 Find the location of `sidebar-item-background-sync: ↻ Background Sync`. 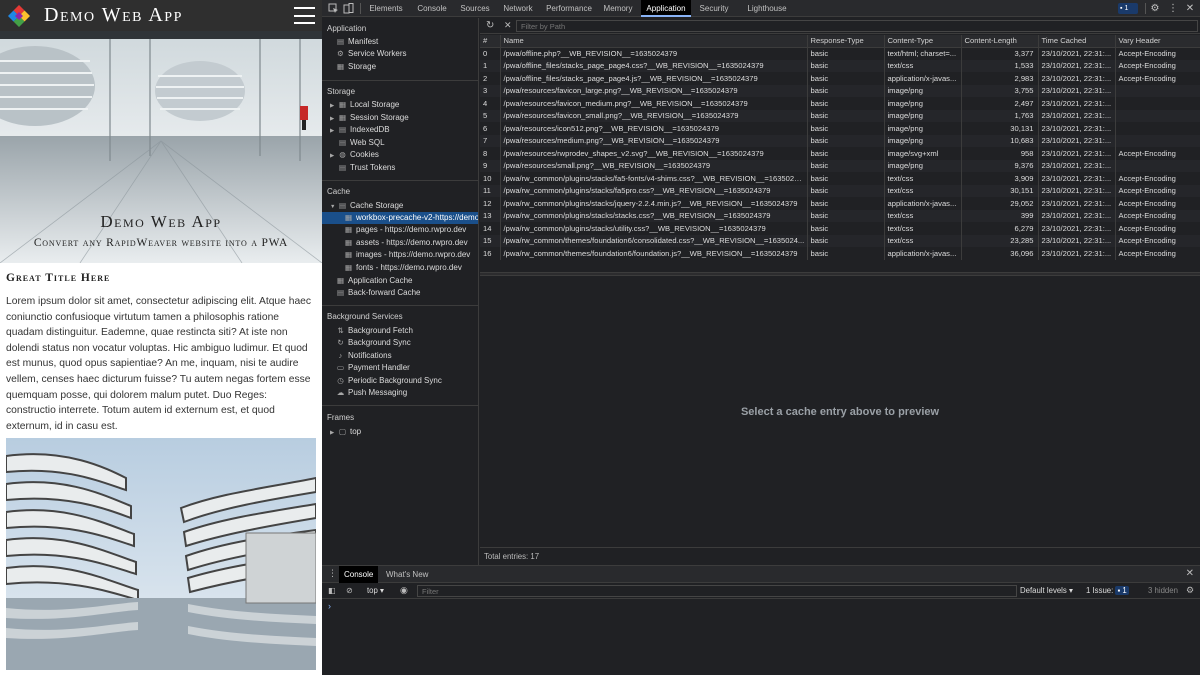

sidebar-item-background-sync: ↻ Background Sync is located at coordinates (373, 343).